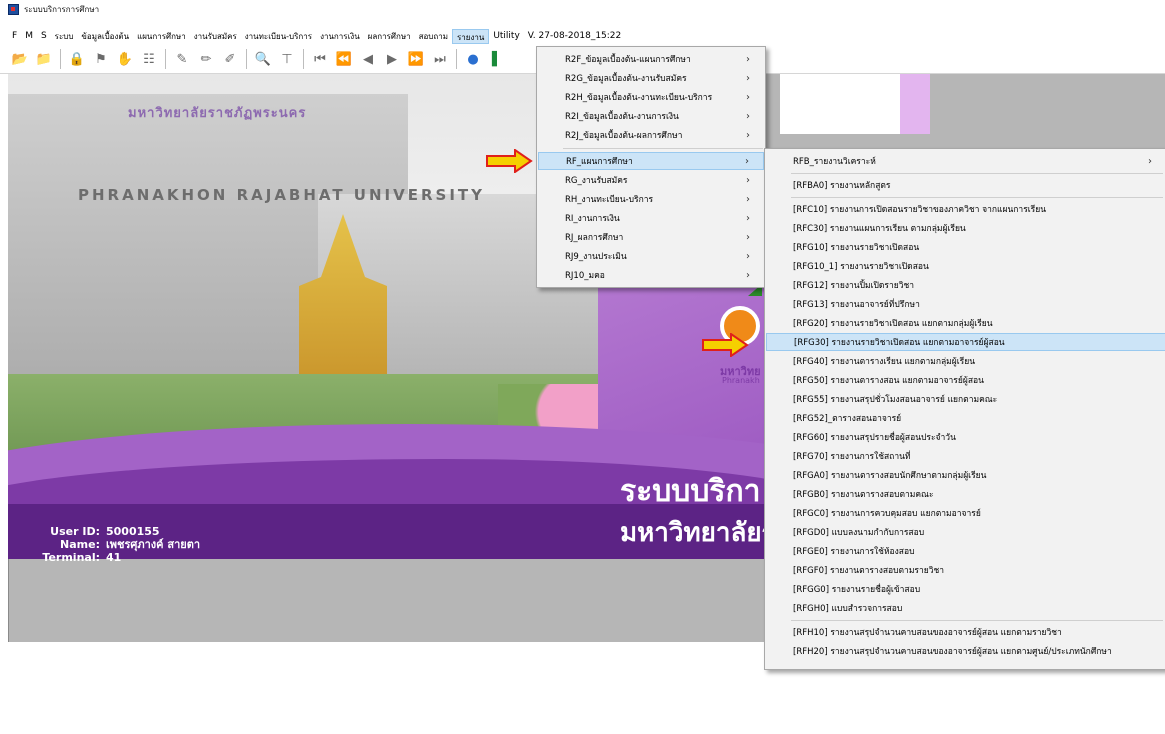  Describe the element at coordinates (440, 59) in the screenshot. I see `last-record-icon: ⏭` at that location.